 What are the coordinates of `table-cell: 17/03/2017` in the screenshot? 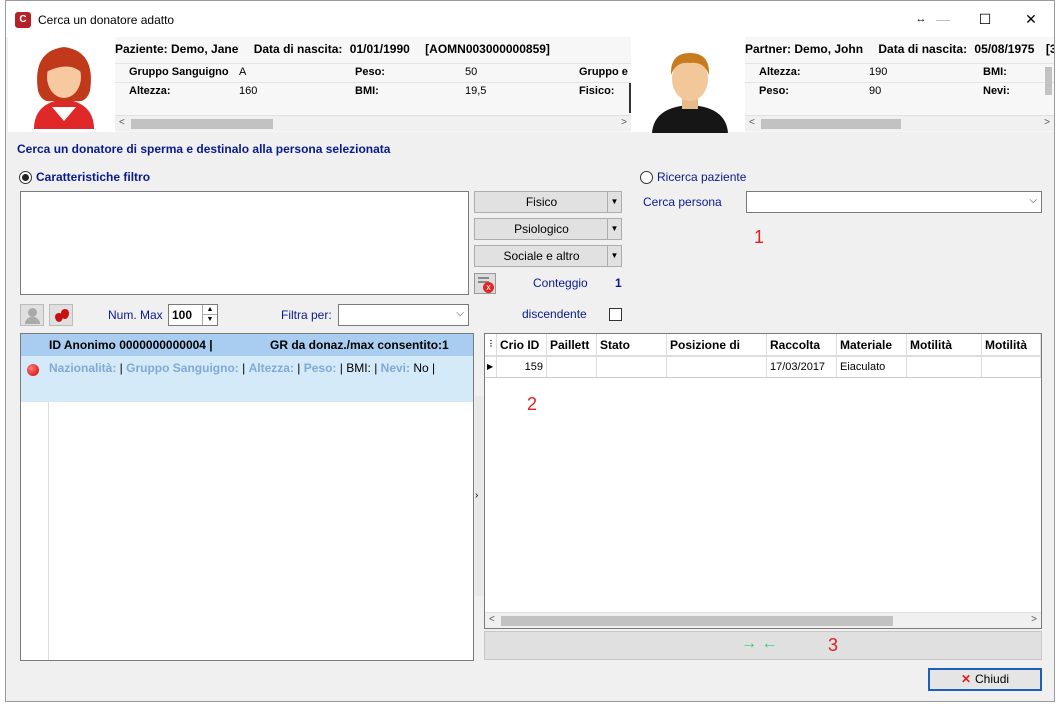 It's located at (802, 366).